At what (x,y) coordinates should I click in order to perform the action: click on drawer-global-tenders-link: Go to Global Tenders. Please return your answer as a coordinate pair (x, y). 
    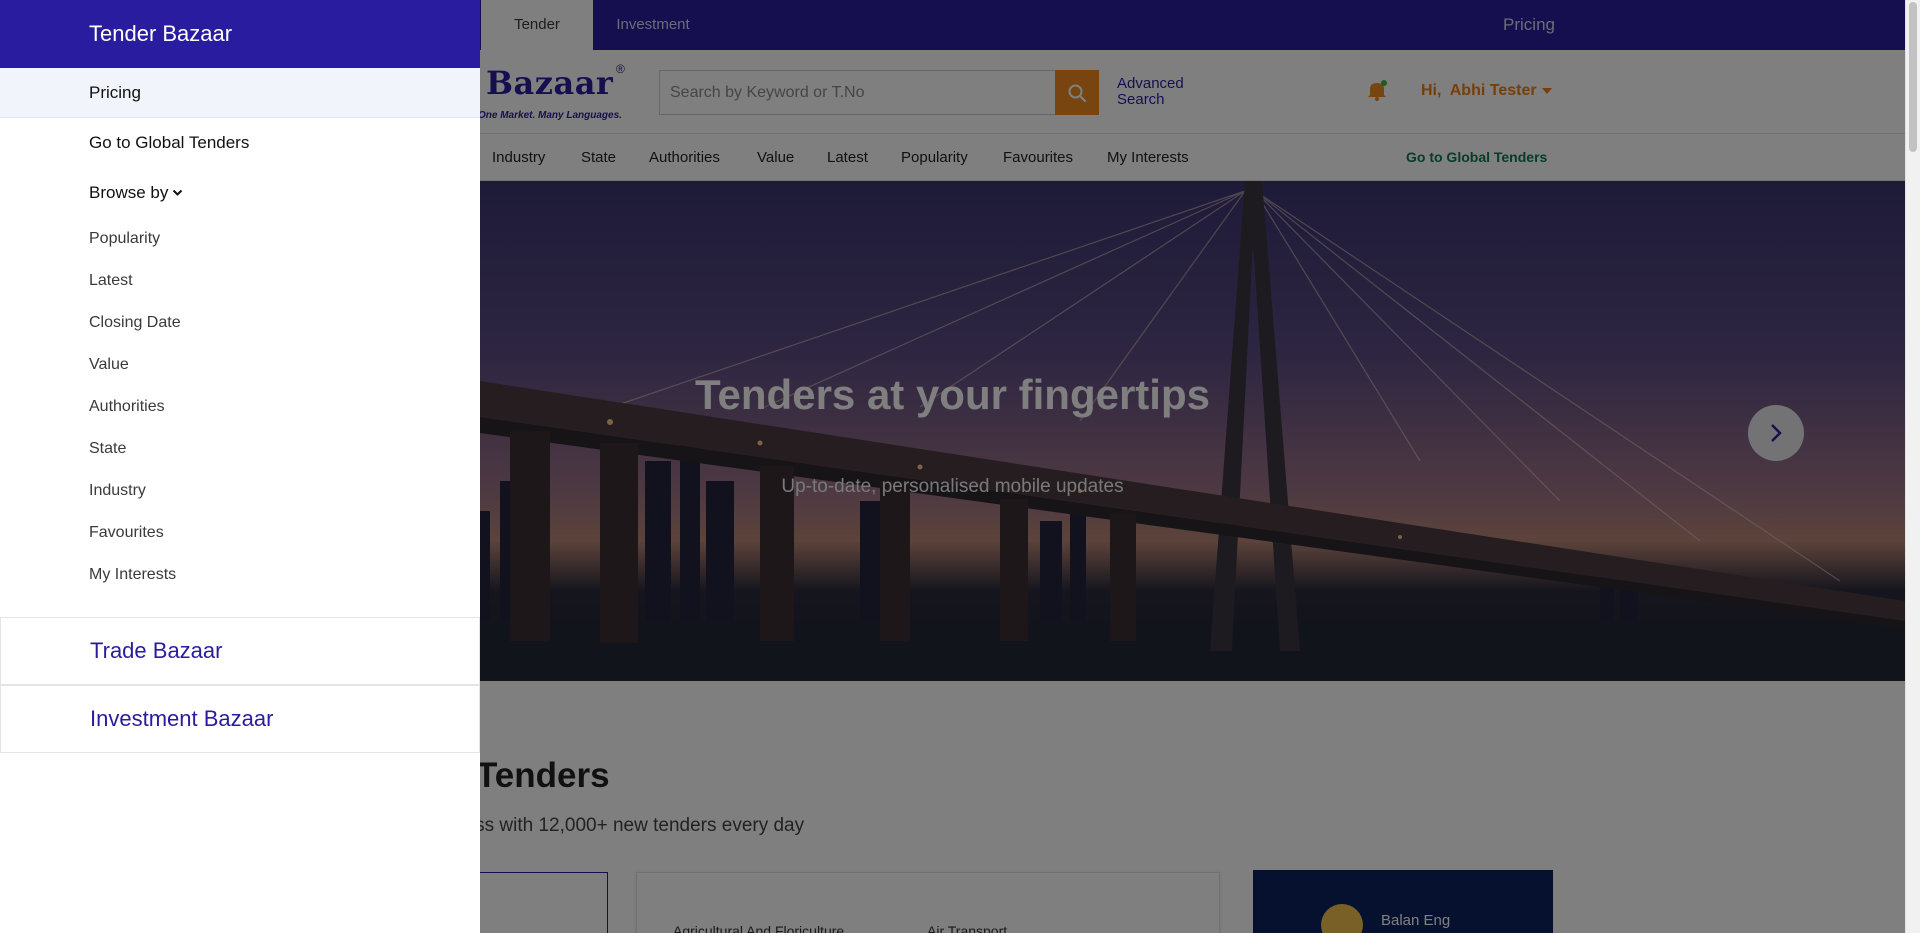
    Looking at the image, I should click on (240, 143).